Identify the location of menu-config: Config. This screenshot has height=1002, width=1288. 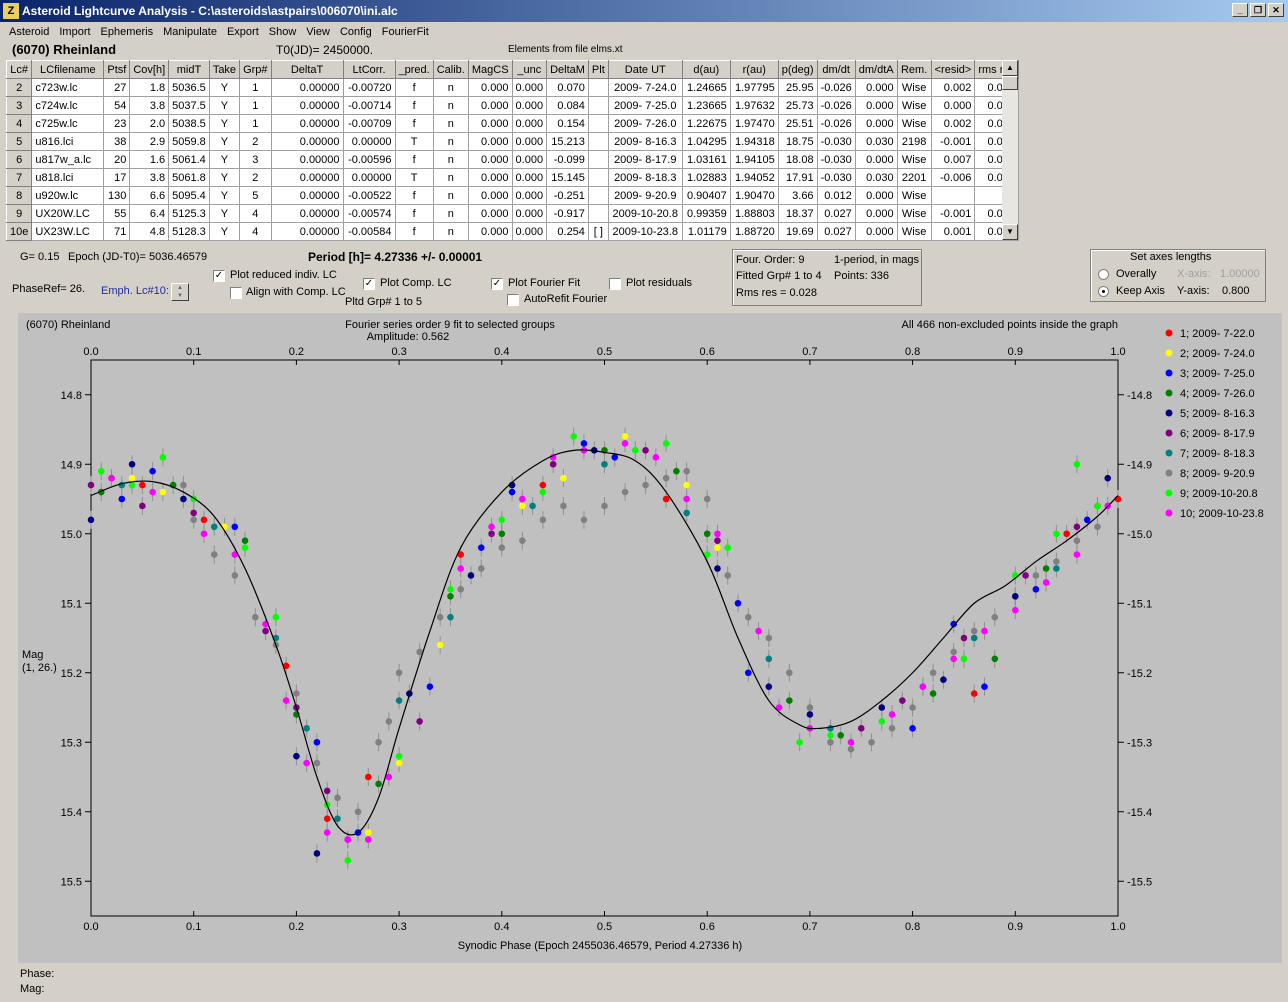
(356, 32).